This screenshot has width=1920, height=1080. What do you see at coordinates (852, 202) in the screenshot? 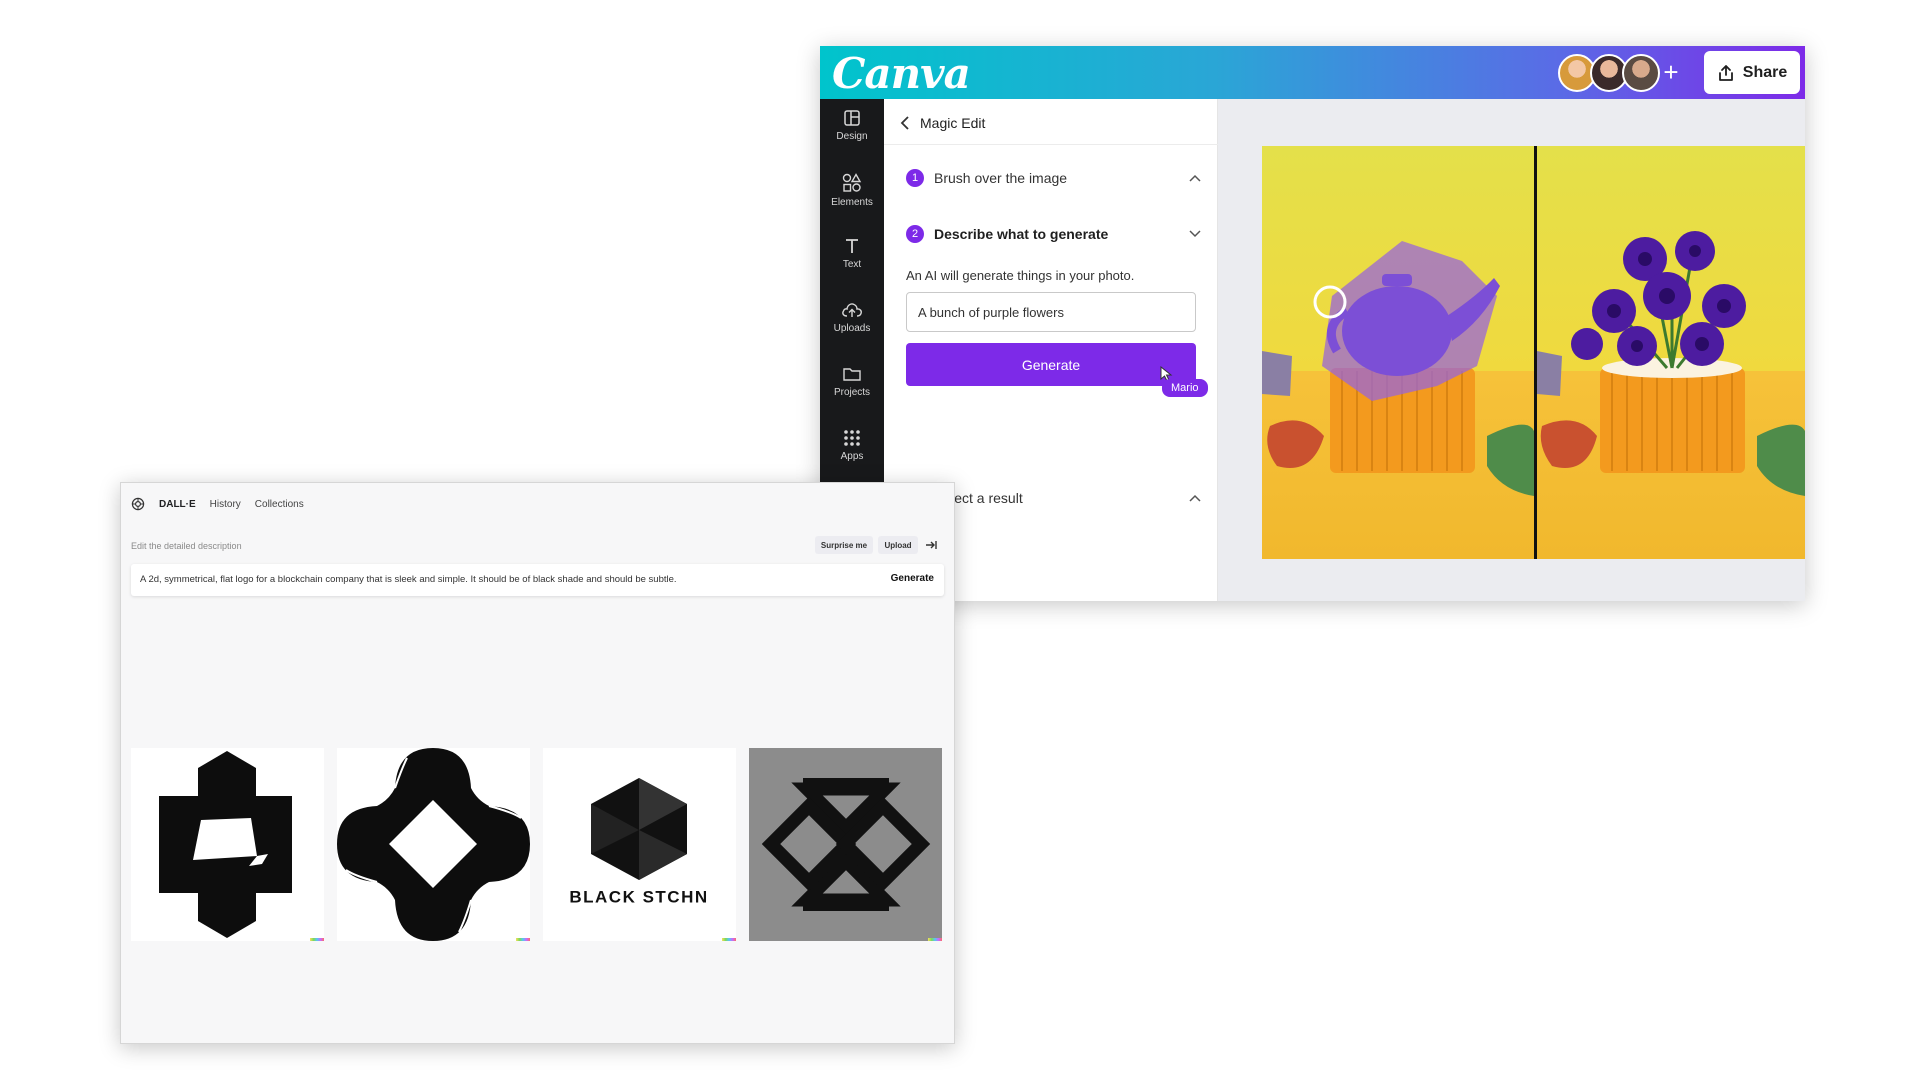
I see `rail-item-label: Elements` at bounding box center [852, 202].